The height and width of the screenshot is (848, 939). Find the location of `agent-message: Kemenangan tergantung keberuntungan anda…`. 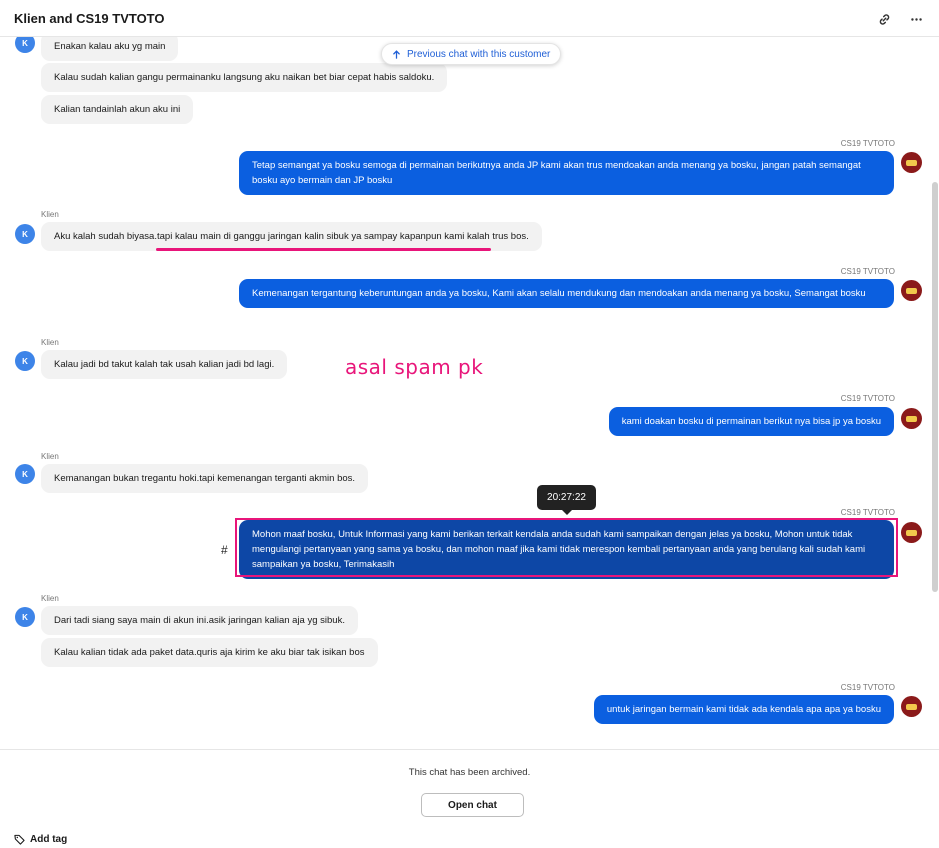

agent-message: Kemenangan tergantung keberuntungan anda… is located at coordinates (566, 293).